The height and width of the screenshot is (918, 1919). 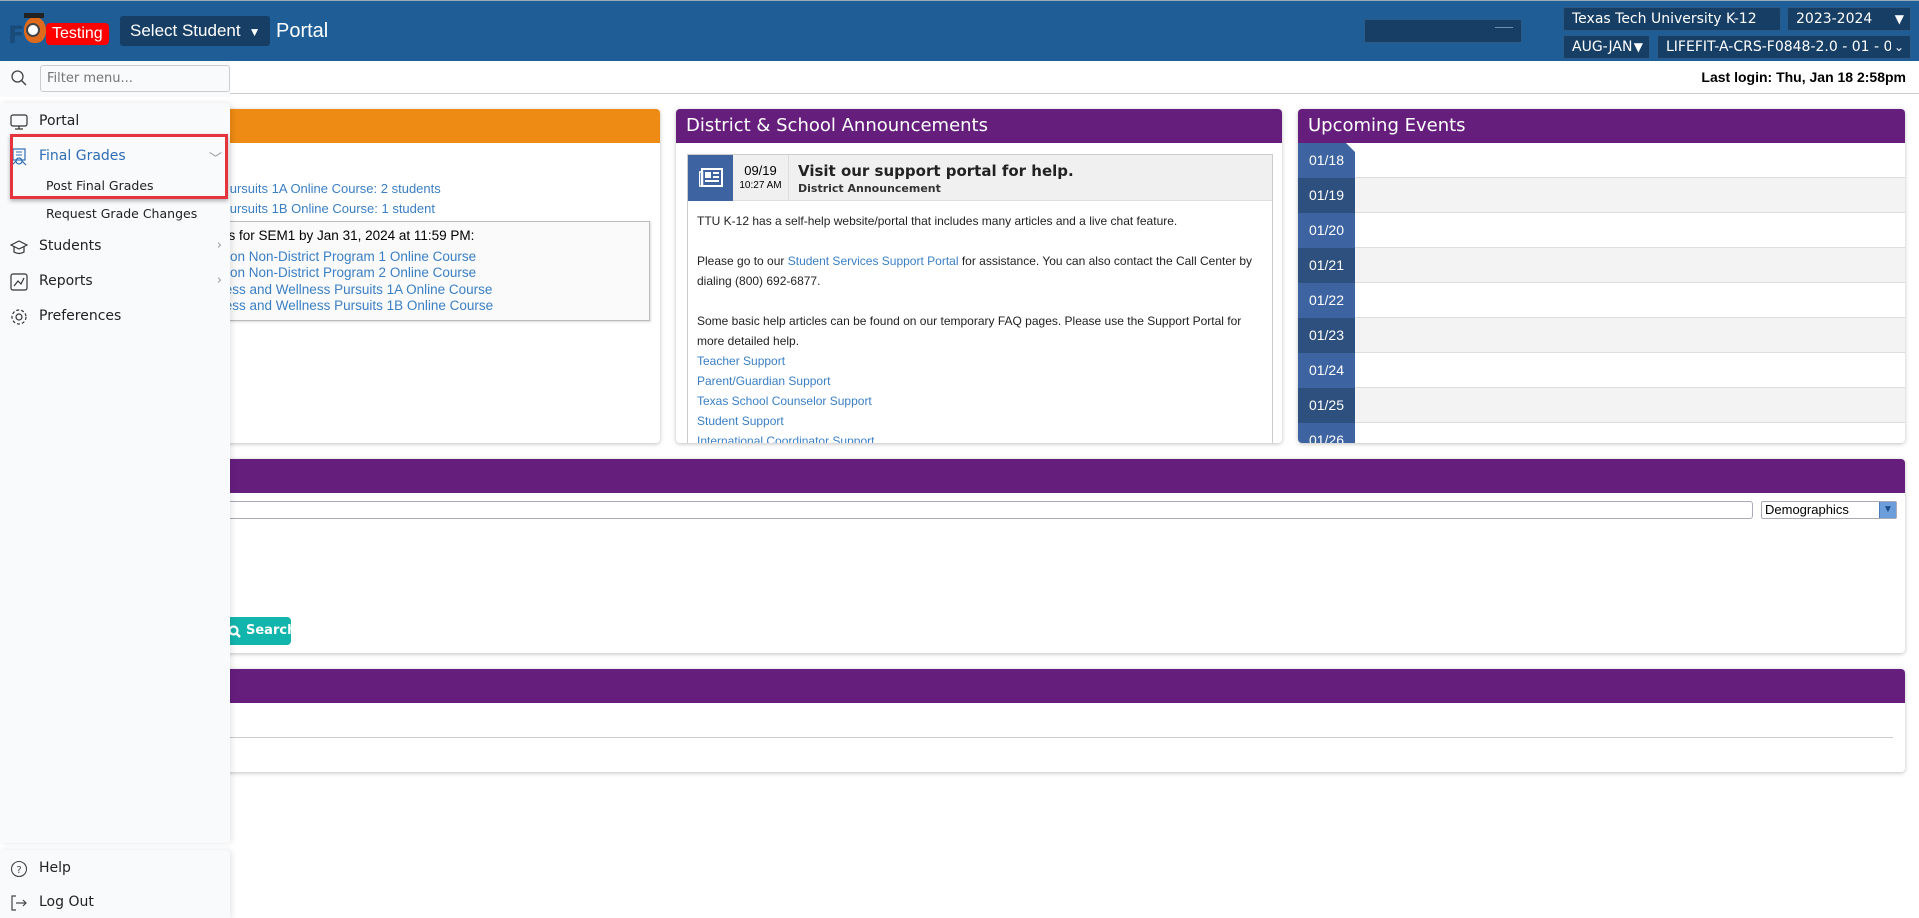 I want to click on event-row: 01/22, so click(x=1601, y=300).